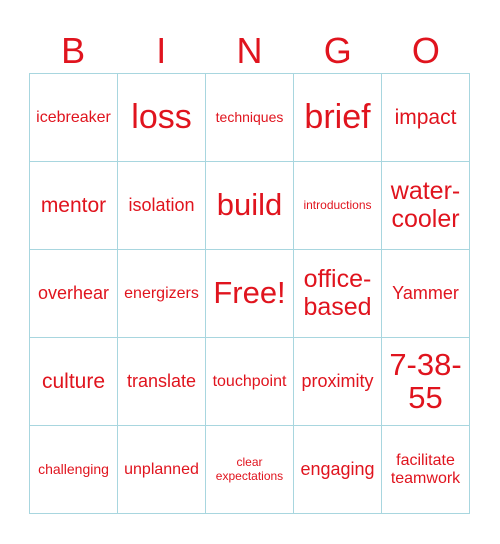  I want to click on bingo-cell: brief, so click(338, 118).